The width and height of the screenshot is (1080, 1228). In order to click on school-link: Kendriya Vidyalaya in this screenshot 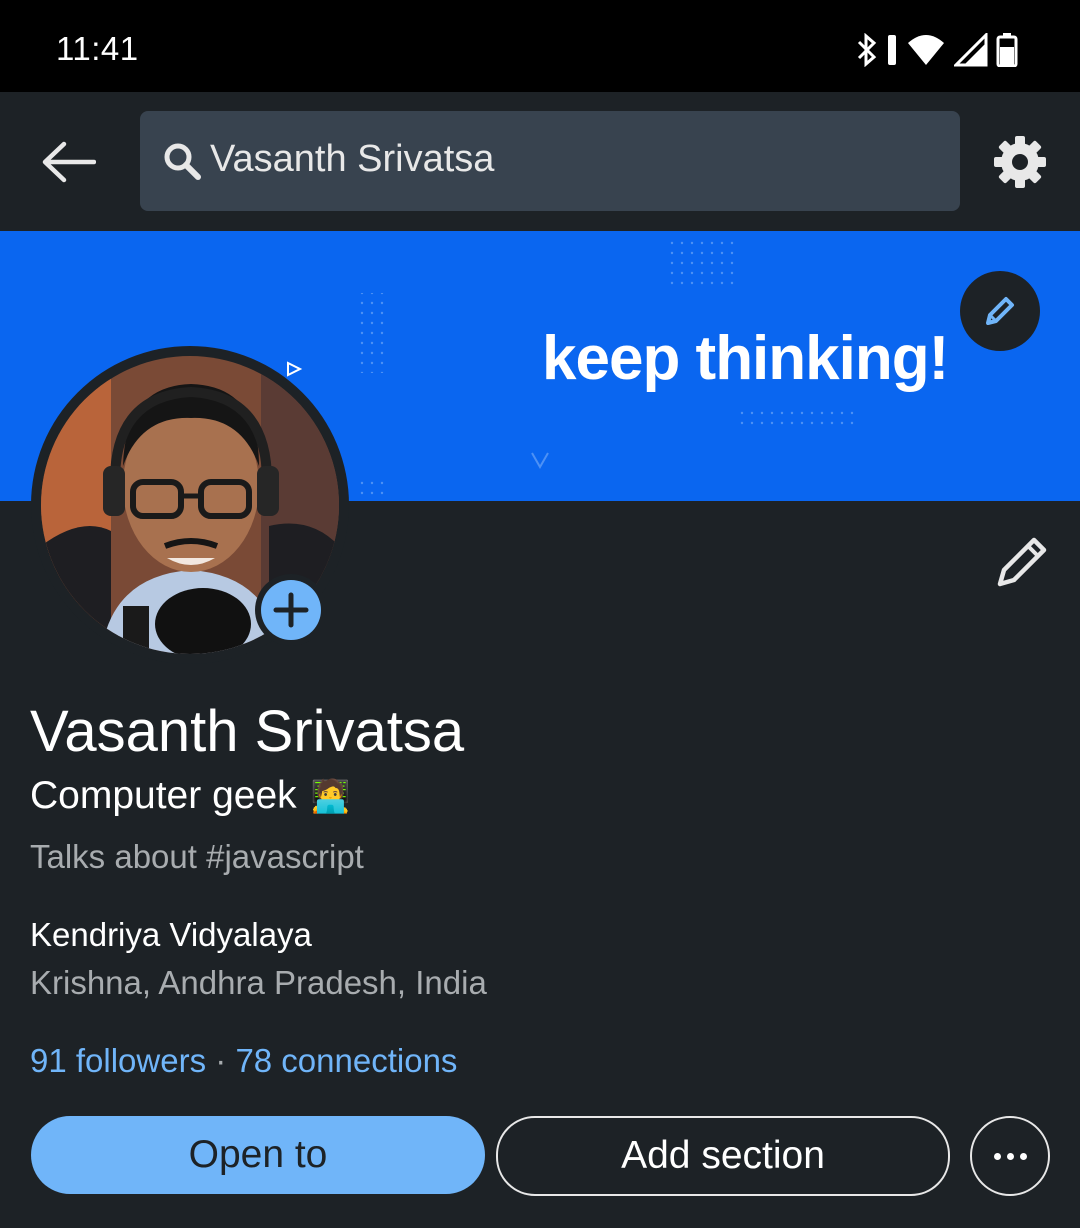, I will do `click(171, 935)`.